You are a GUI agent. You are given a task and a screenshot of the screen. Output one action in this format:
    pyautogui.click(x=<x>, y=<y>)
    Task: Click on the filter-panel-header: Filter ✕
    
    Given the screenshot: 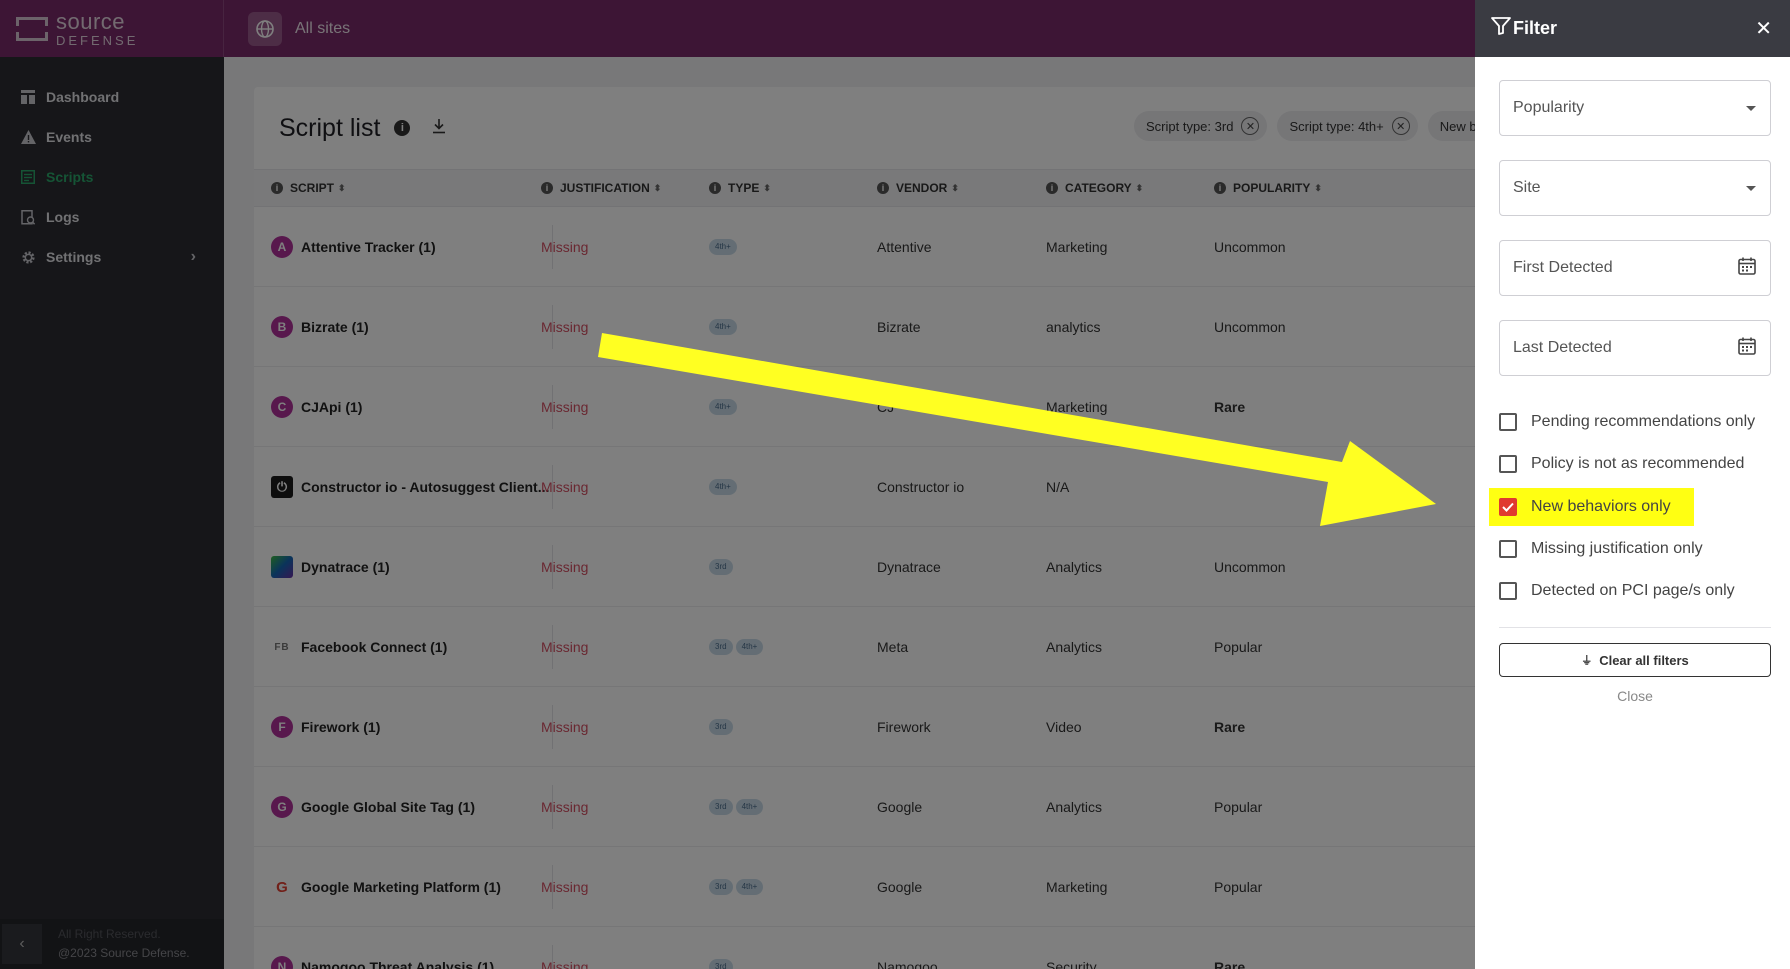 What is the action you would take?
    pyautogui.click(x=1632, y=28)
    